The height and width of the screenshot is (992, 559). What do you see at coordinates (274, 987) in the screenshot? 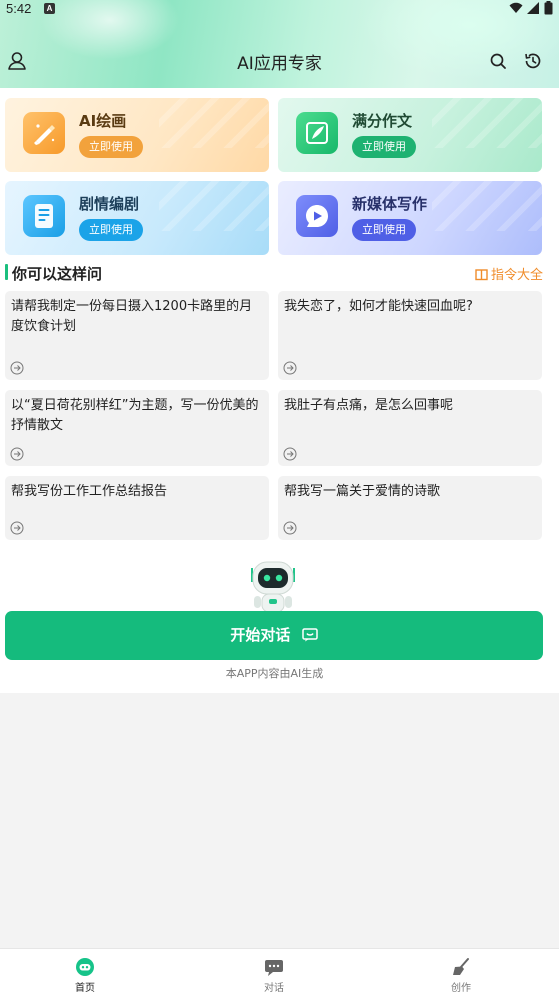
I see `nav-label: 对话` at bounding box center [274, 987].